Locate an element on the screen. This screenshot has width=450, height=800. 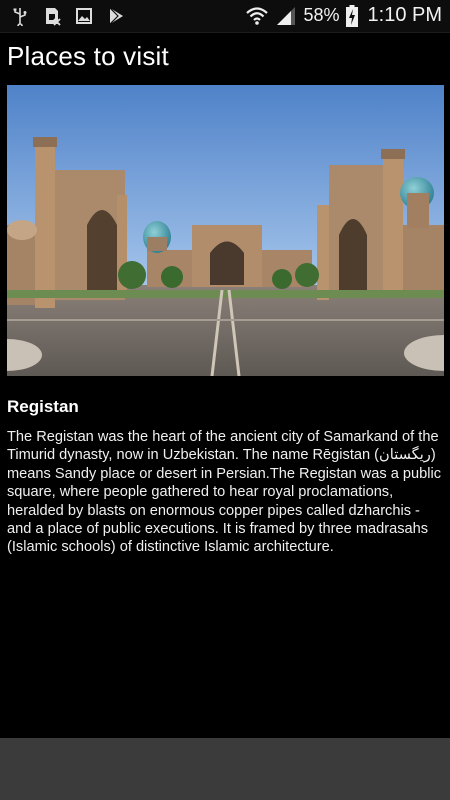
notification-icons is located at coordinates (68, 16).